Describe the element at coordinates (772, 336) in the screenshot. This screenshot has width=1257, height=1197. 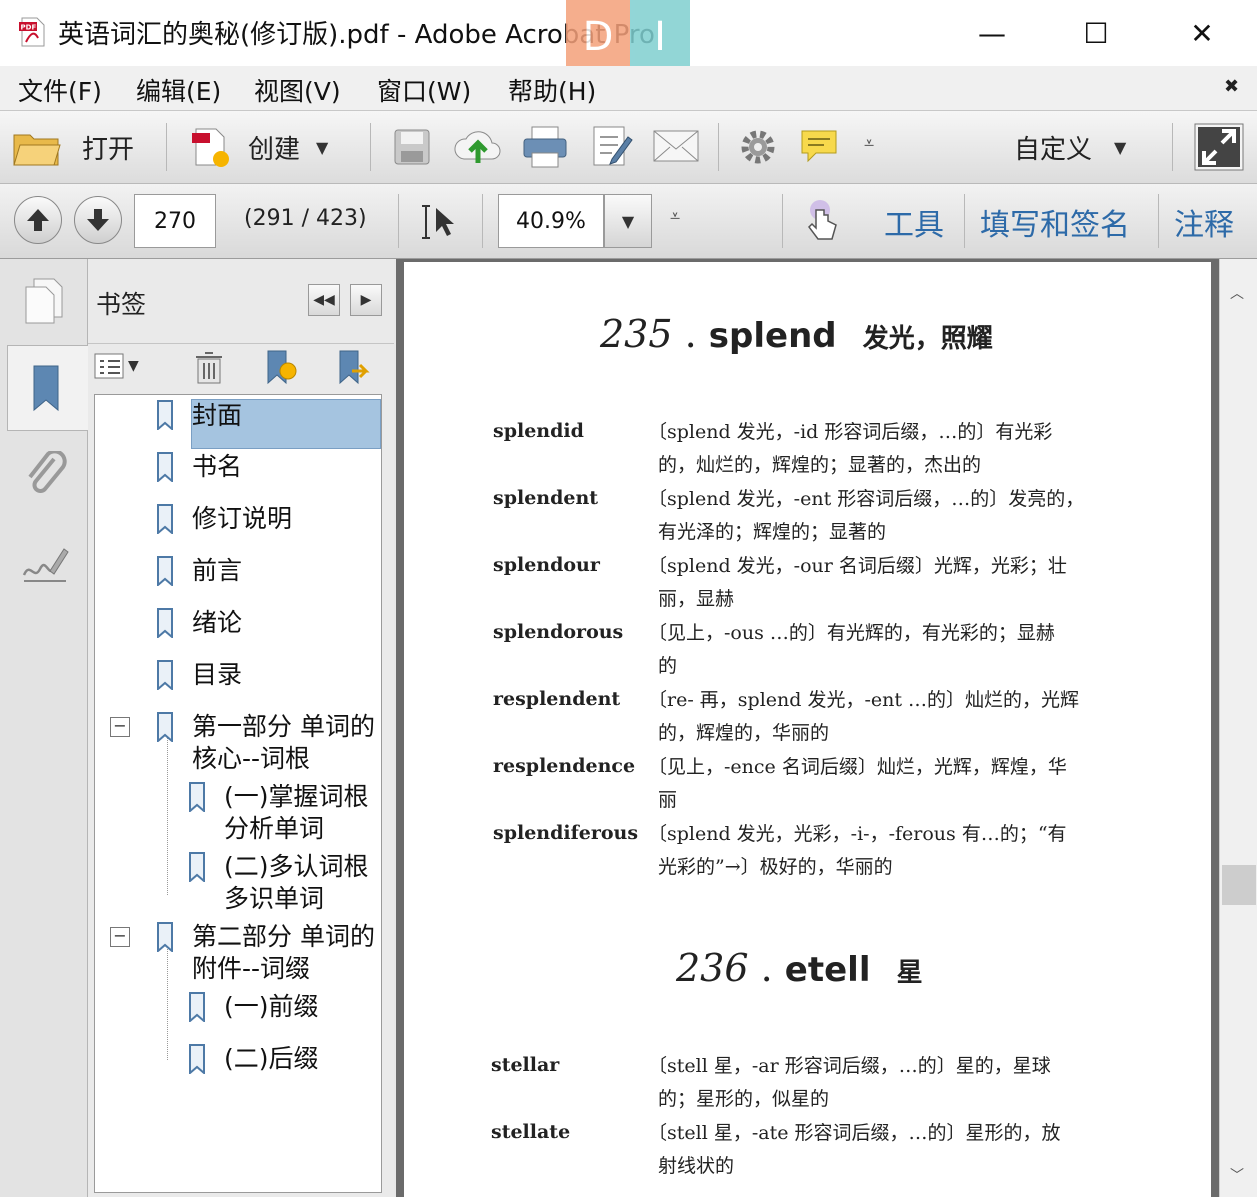
I see `section-root: splend` at that location.